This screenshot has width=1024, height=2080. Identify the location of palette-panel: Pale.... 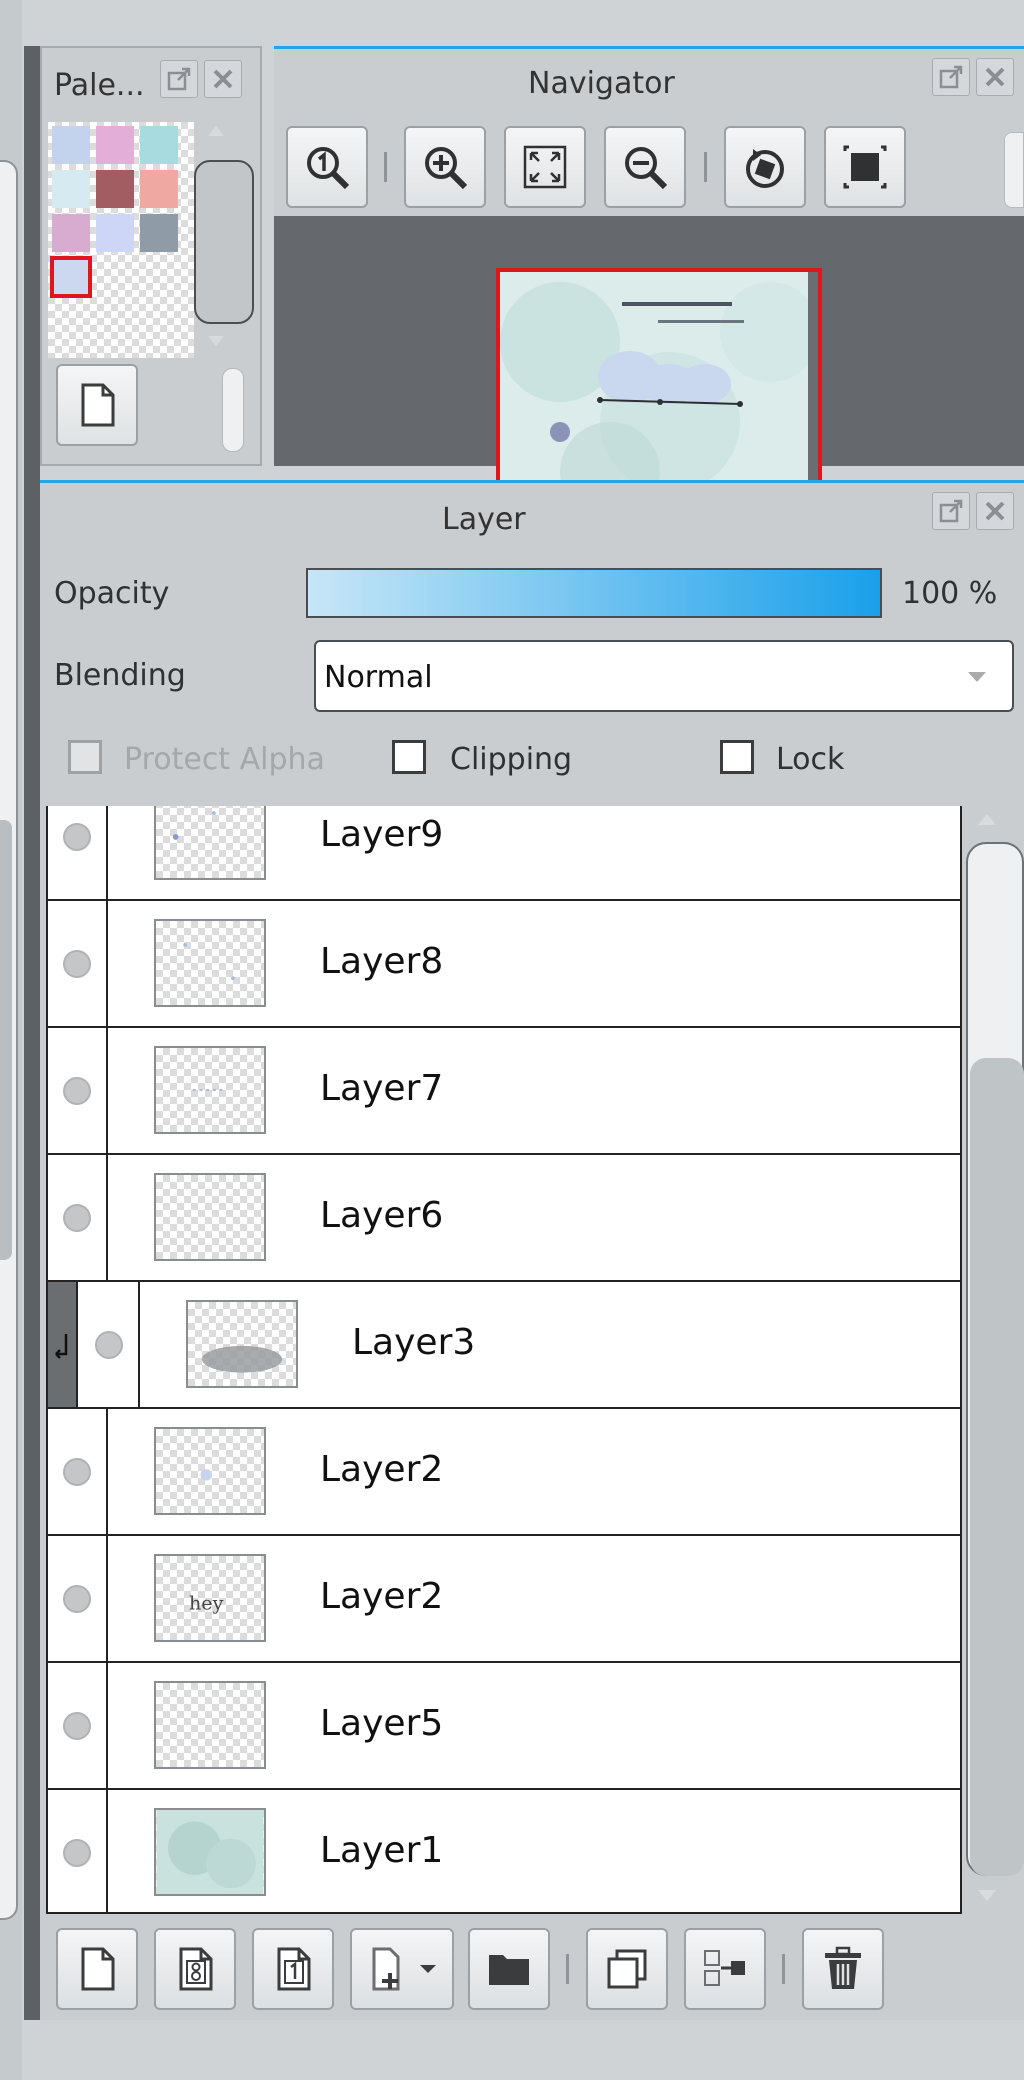
(151, 256).